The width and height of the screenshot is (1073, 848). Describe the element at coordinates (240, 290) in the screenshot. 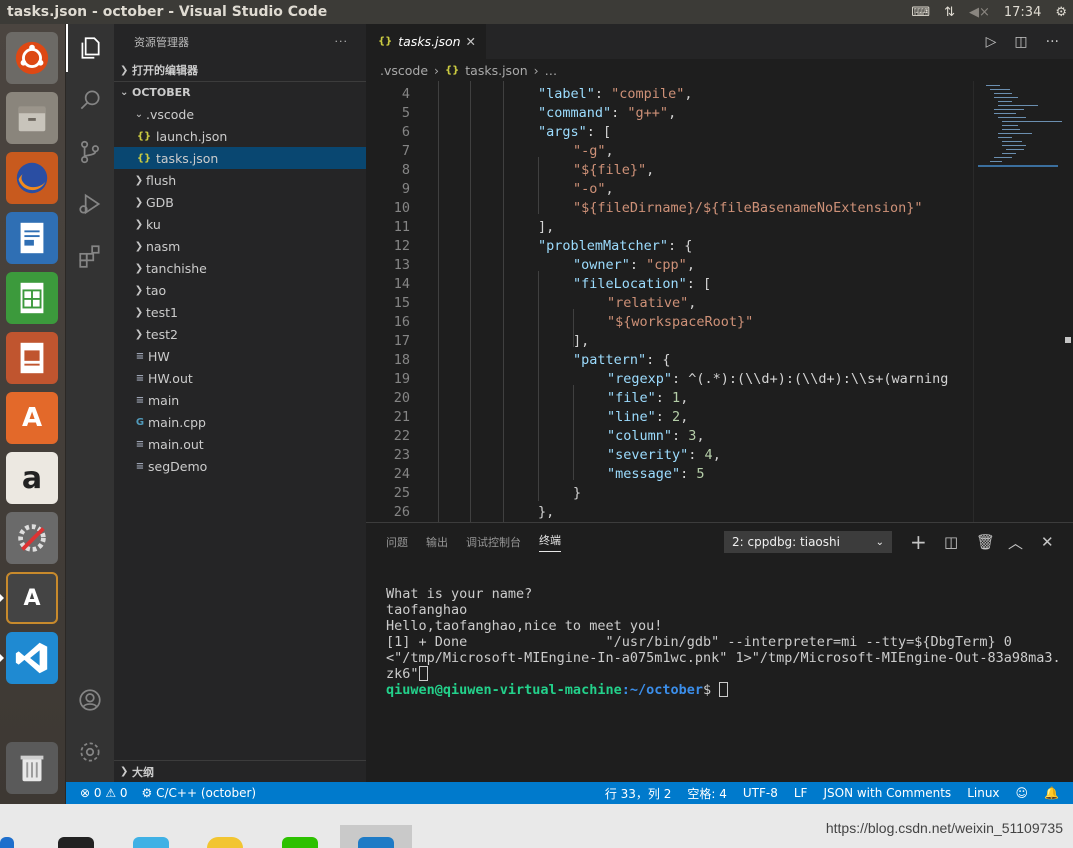

I see `tree-folder-tao: ❯ tao` at that location.